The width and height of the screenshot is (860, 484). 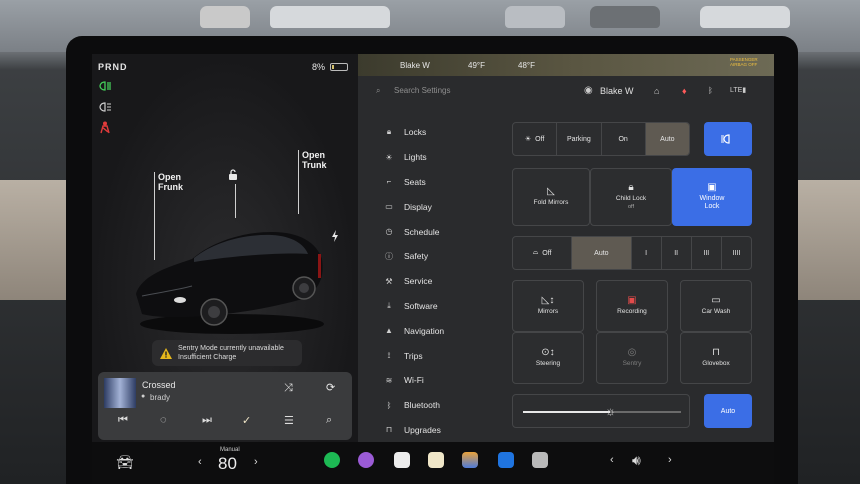 What do you see at coordinates (402, 460) in the screenshot?
I see `more-apps-icon` at bounding box center [402, 460].